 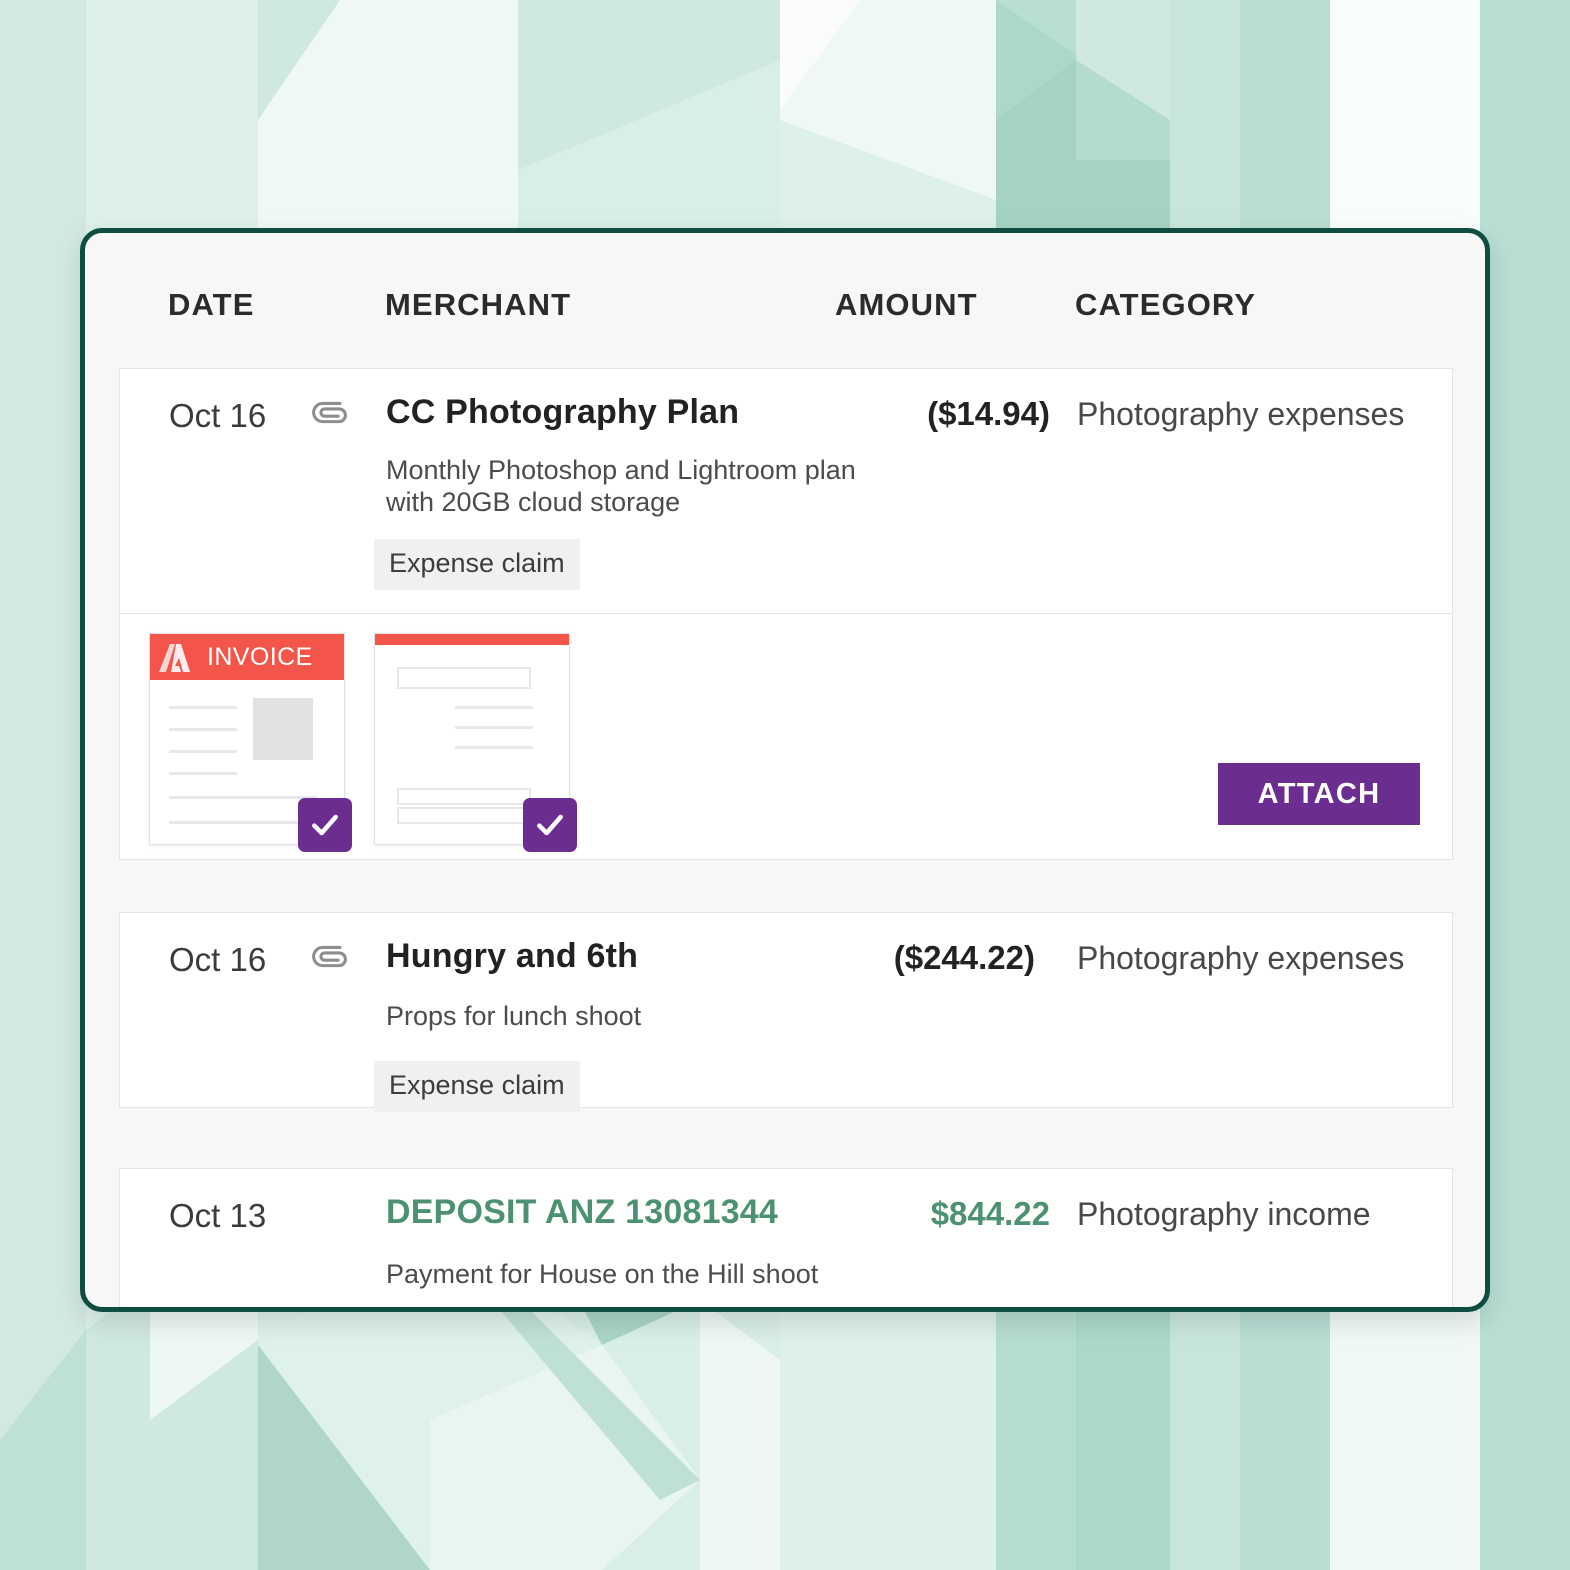 What do you see at coordinates (514, 1016) in the screenshot?
I see `transaction-description: Props for lunch shoot` at bounding box center [514, 1016].